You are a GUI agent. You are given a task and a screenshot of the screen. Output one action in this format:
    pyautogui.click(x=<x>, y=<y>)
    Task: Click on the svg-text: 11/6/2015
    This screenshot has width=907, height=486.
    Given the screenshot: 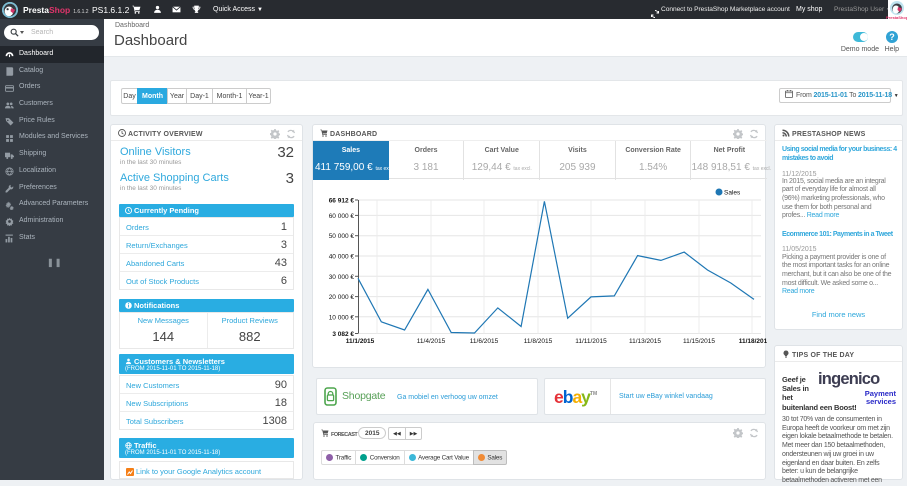 What is the action you would take?
    pyautogui.click(x=484, y=341)
    